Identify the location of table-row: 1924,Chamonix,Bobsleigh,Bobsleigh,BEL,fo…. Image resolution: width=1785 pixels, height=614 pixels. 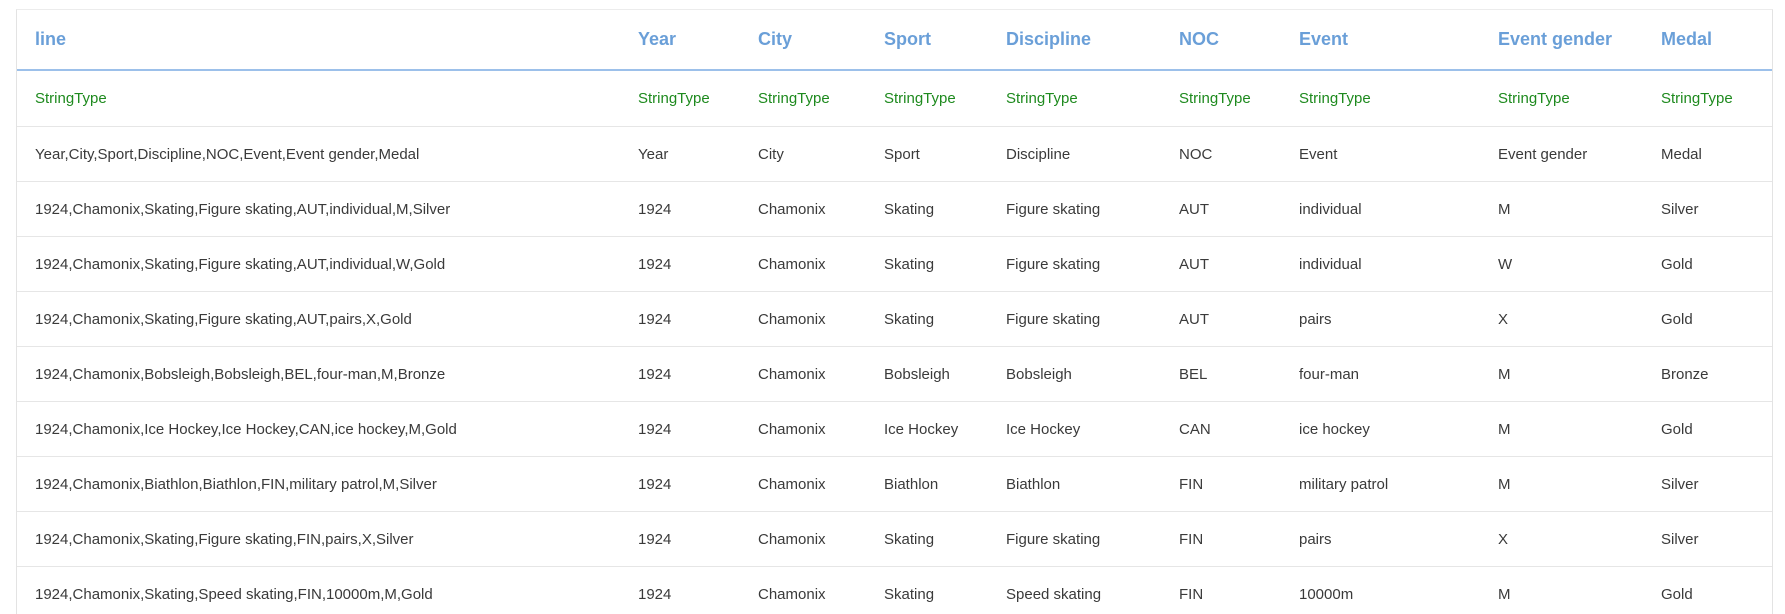
(894, 374).